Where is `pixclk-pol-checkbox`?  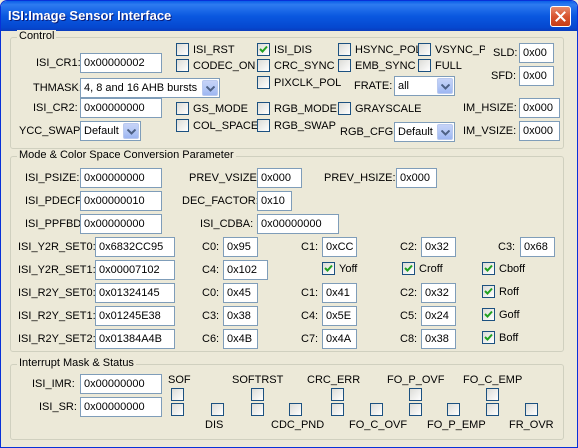
pixclk-pol-checkbox is located at coordinates (263, 82).